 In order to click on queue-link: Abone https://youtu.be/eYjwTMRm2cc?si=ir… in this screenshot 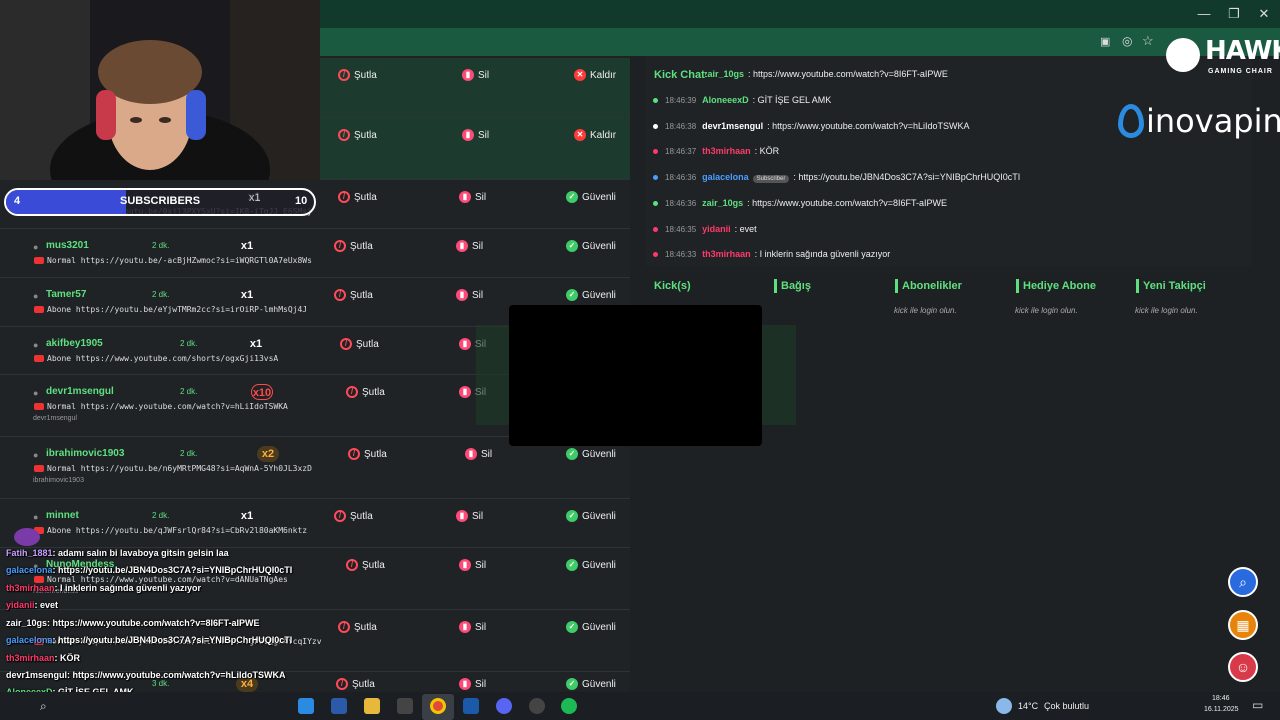, I will do `click(170, 309)`.